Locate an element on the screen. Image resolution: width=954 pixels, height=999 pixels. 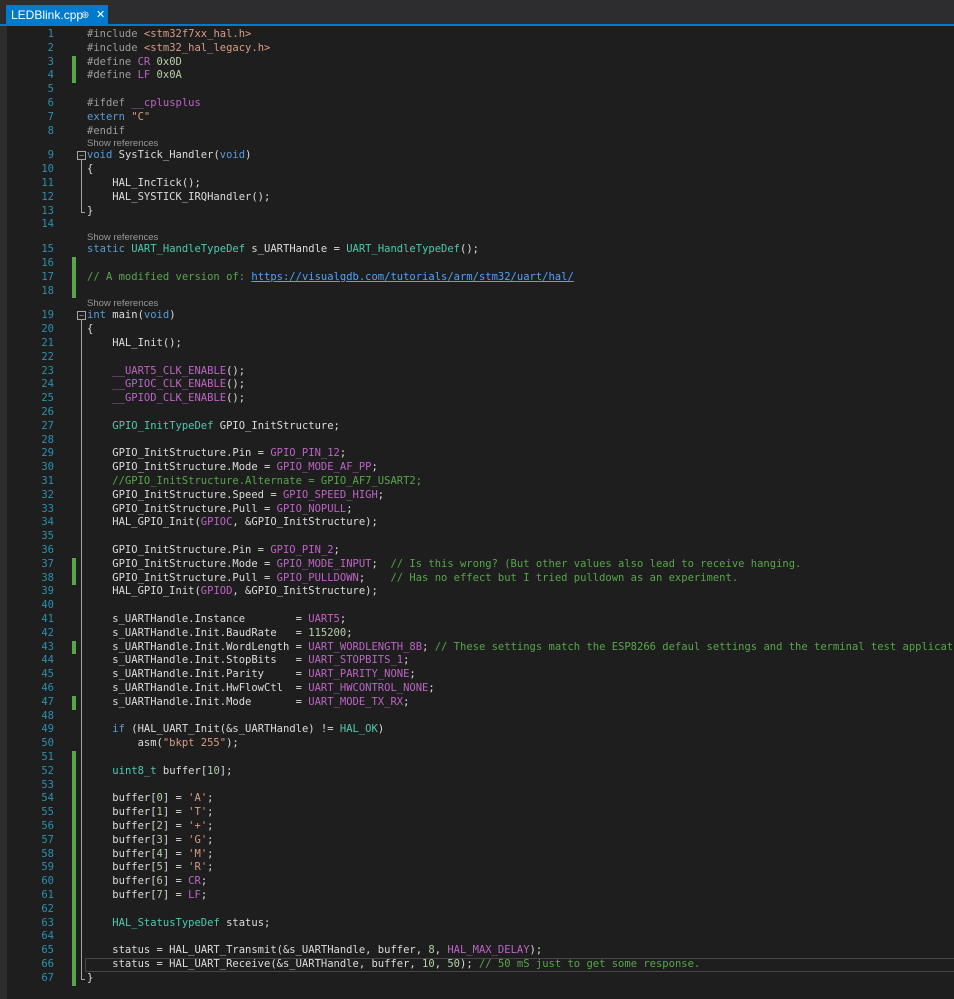
line-number: 64 is located at coordinates (47, 936).